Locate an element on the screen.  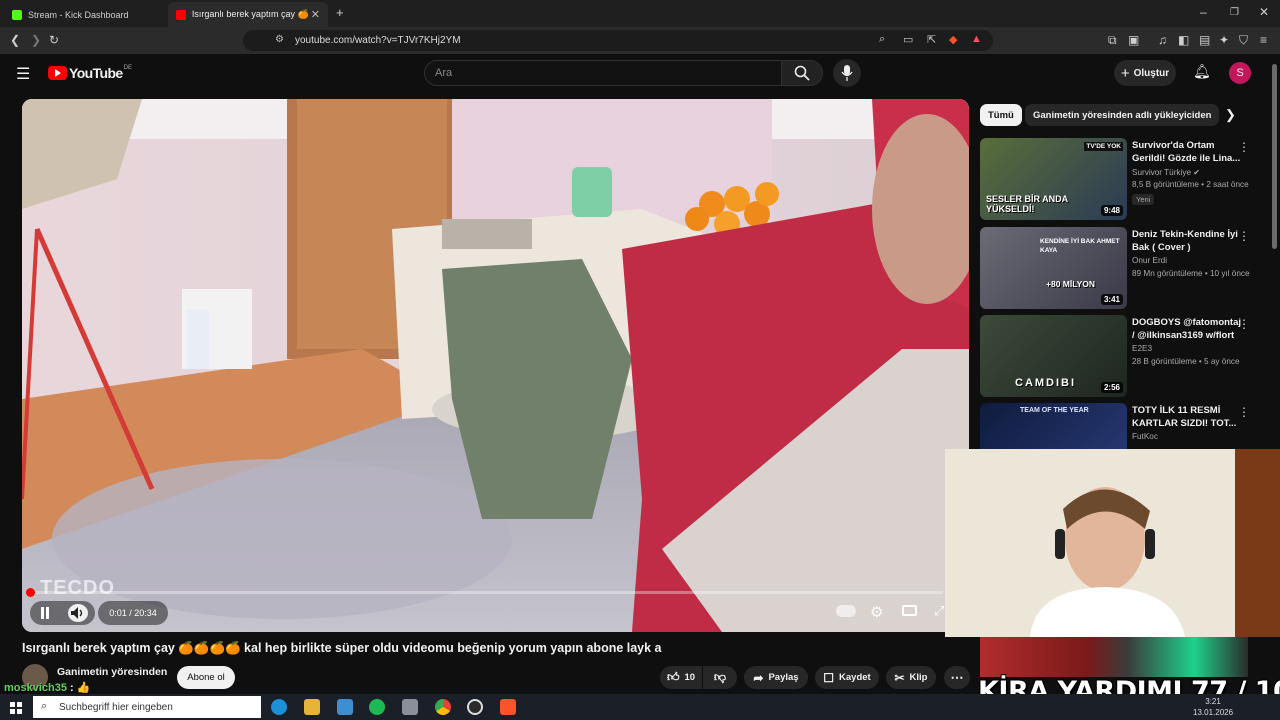
playback-controls is located at coordinates (62, 613).